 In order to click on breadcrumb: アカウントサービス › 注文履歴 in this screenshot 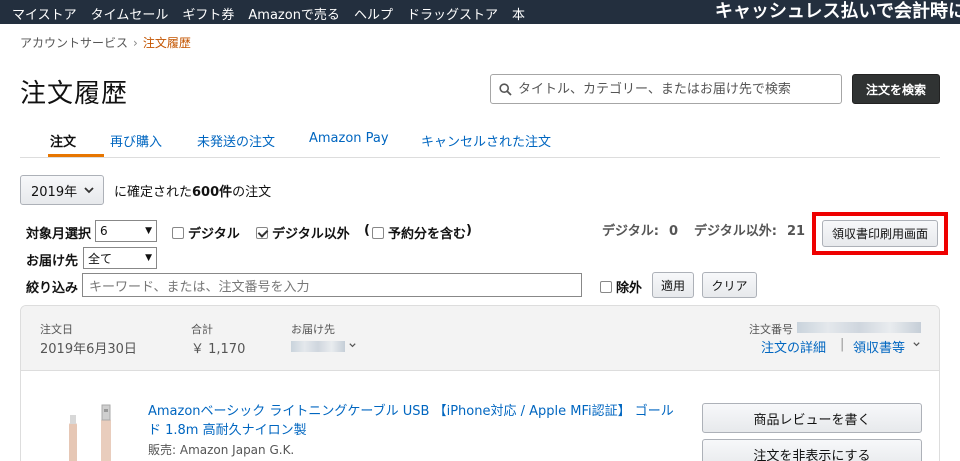, I will do `click(105, 42)`.